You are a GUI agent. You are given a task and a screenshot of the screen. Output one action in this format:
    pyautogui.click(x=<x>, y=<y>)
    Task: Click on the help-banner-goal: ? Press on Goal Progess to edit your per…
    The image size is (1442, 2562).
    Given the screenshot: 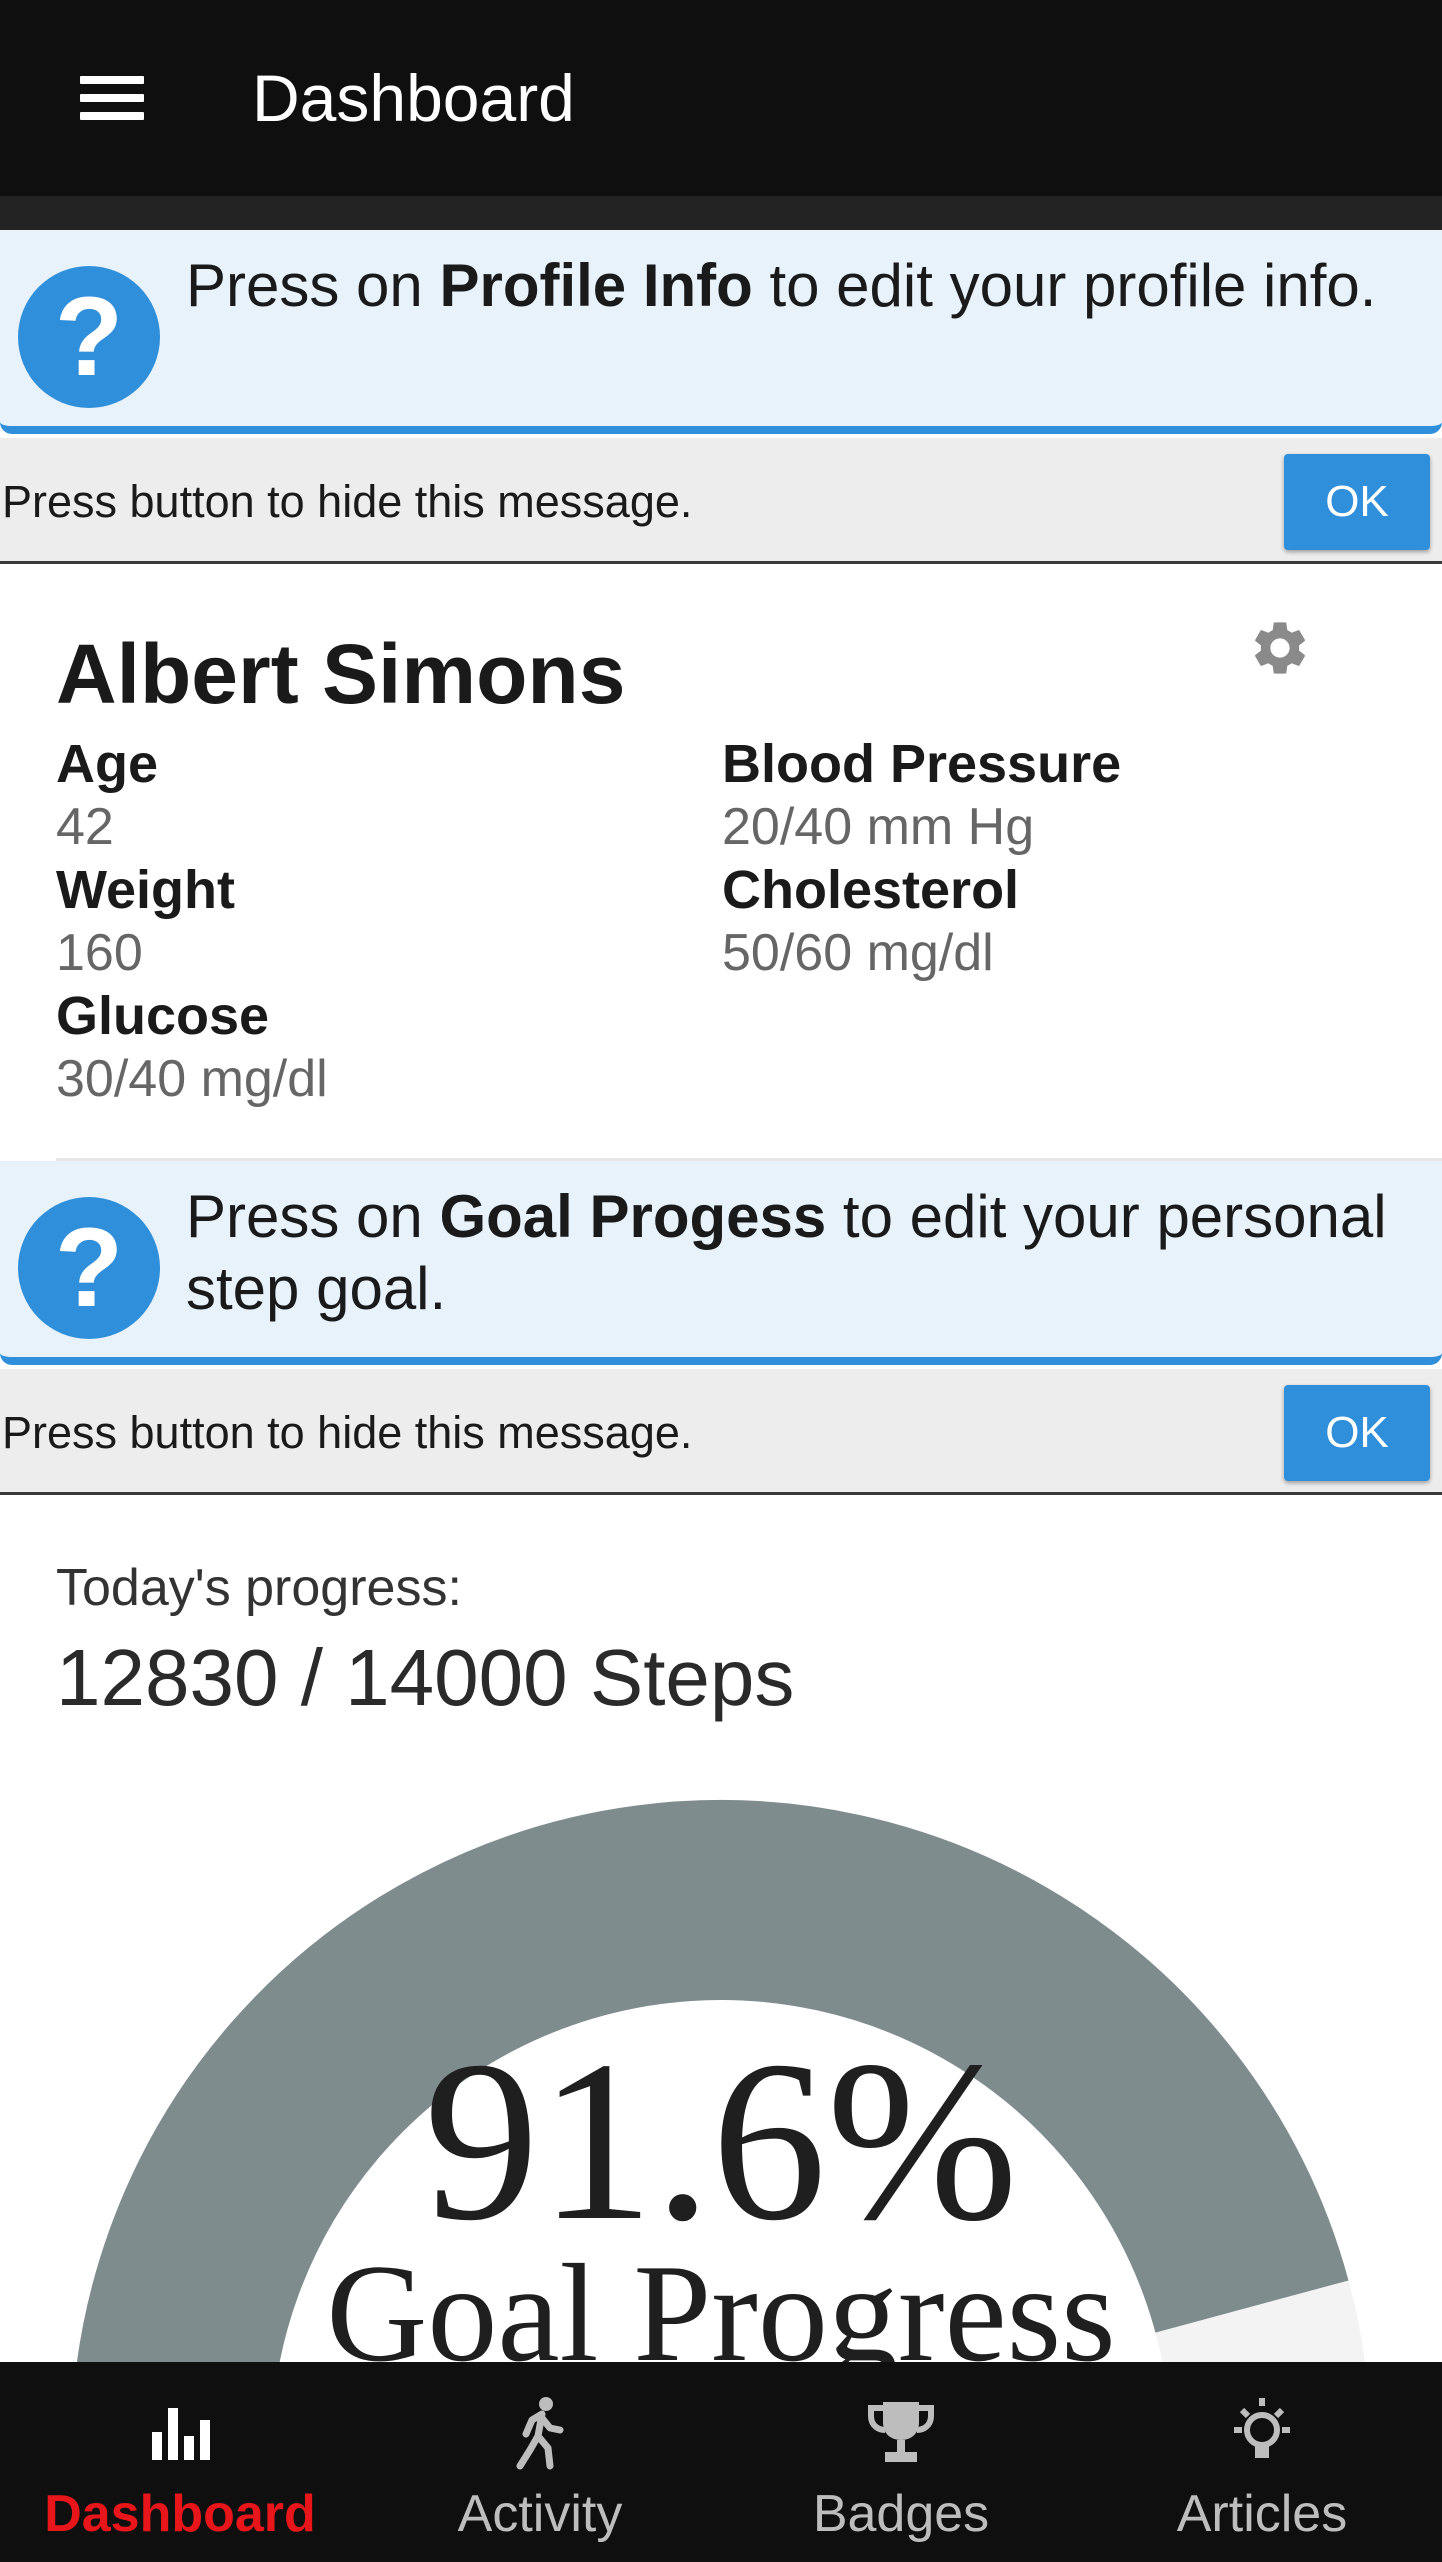 What is the action you would take?
    pyautogui.click(x=721, y=1263)
    